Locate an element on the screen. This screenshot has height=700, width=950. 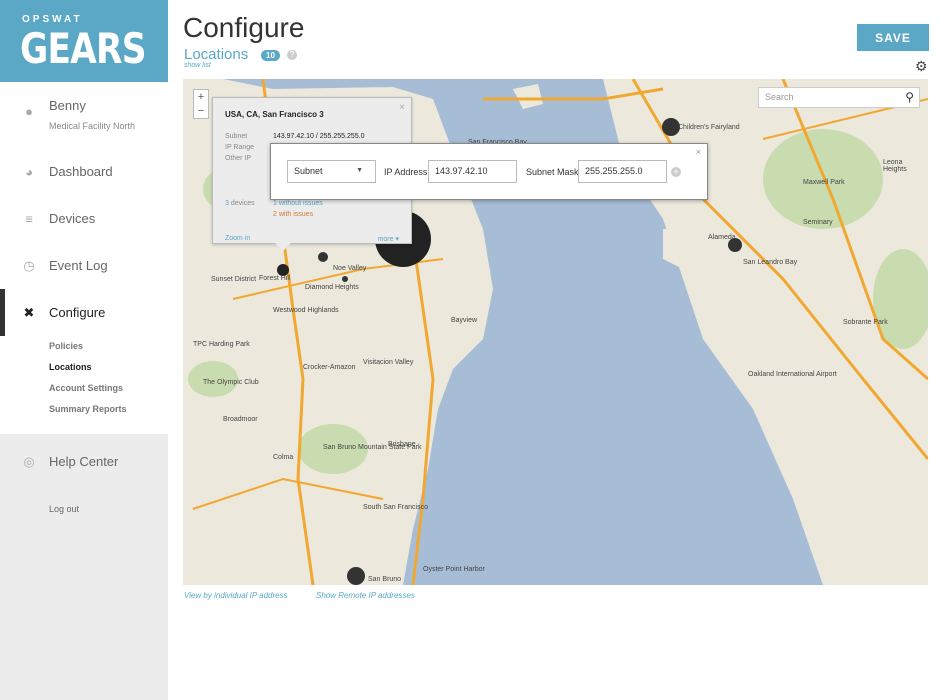
view-by-ip-link: View by individual IP address is located at coordinates (236, 595).